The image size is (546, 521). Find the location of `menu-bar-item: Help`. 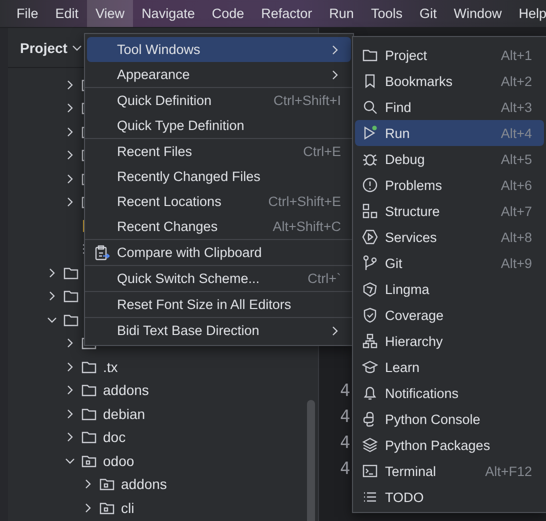

menu-bar-item: Help is located at coordinates (528, 13).